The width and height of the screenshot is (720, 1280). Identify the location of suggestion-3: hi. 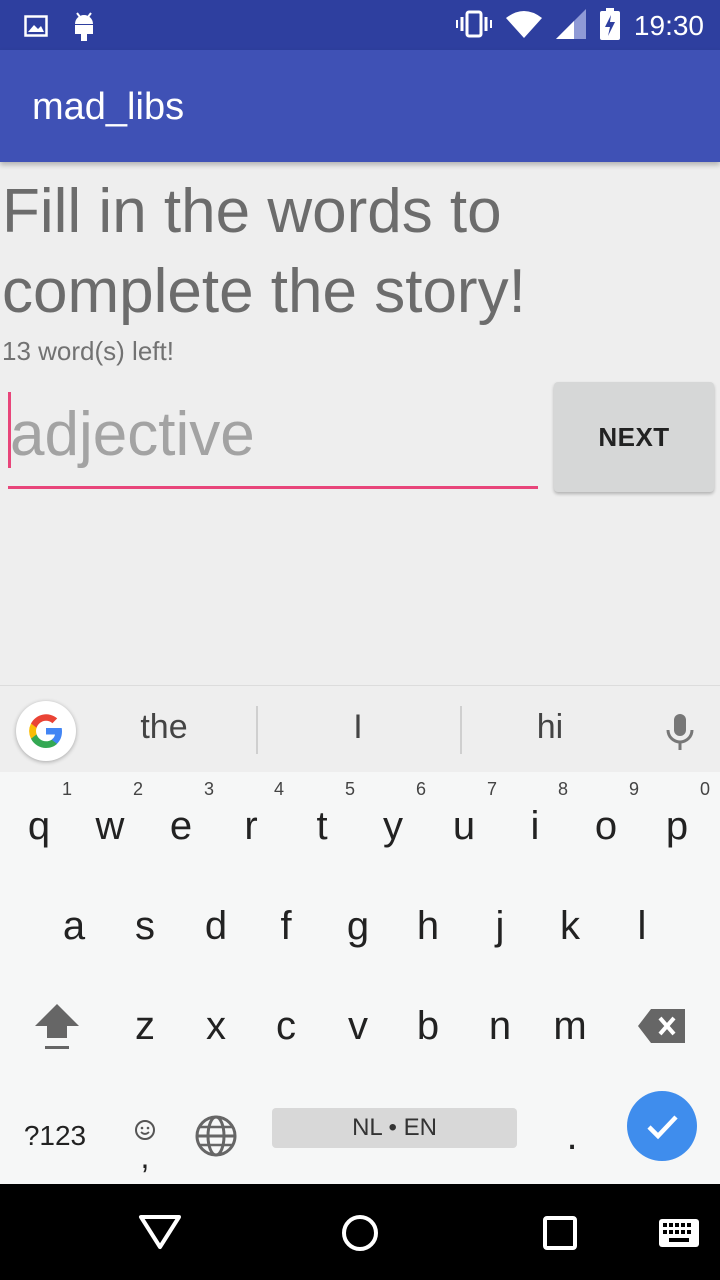
(550, 727).